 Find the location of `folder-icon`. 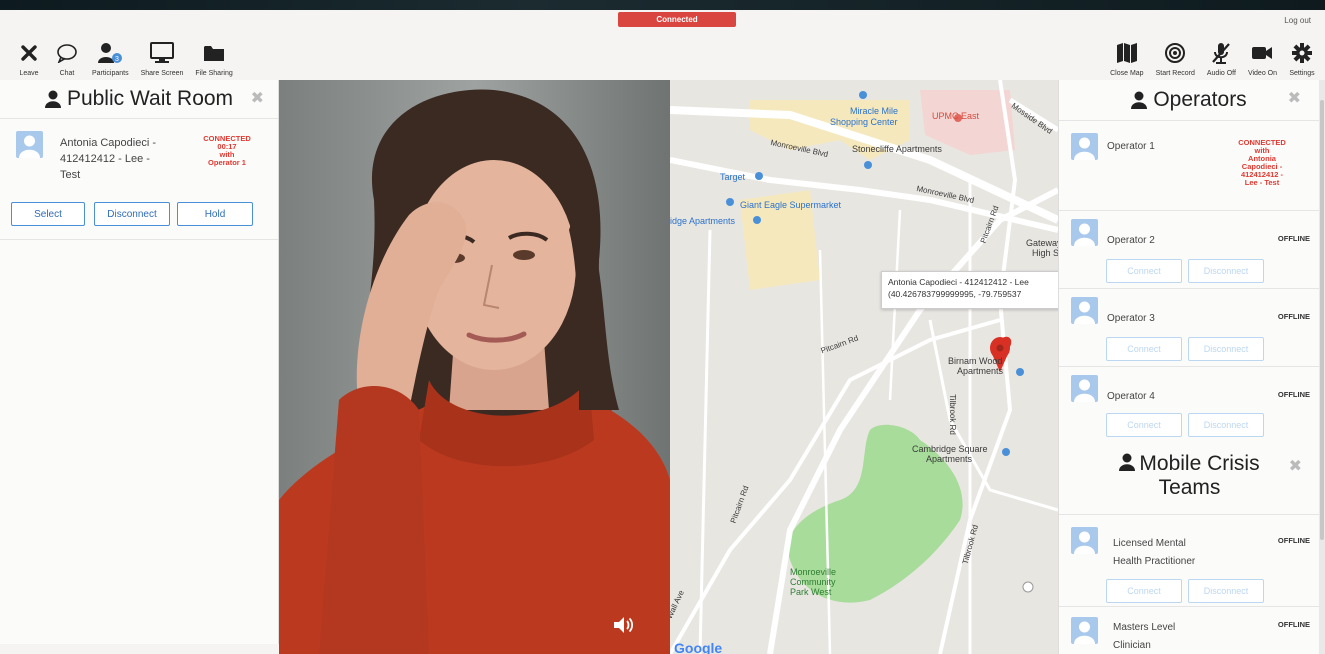

folder-icon is located at coordinates (214, 53).